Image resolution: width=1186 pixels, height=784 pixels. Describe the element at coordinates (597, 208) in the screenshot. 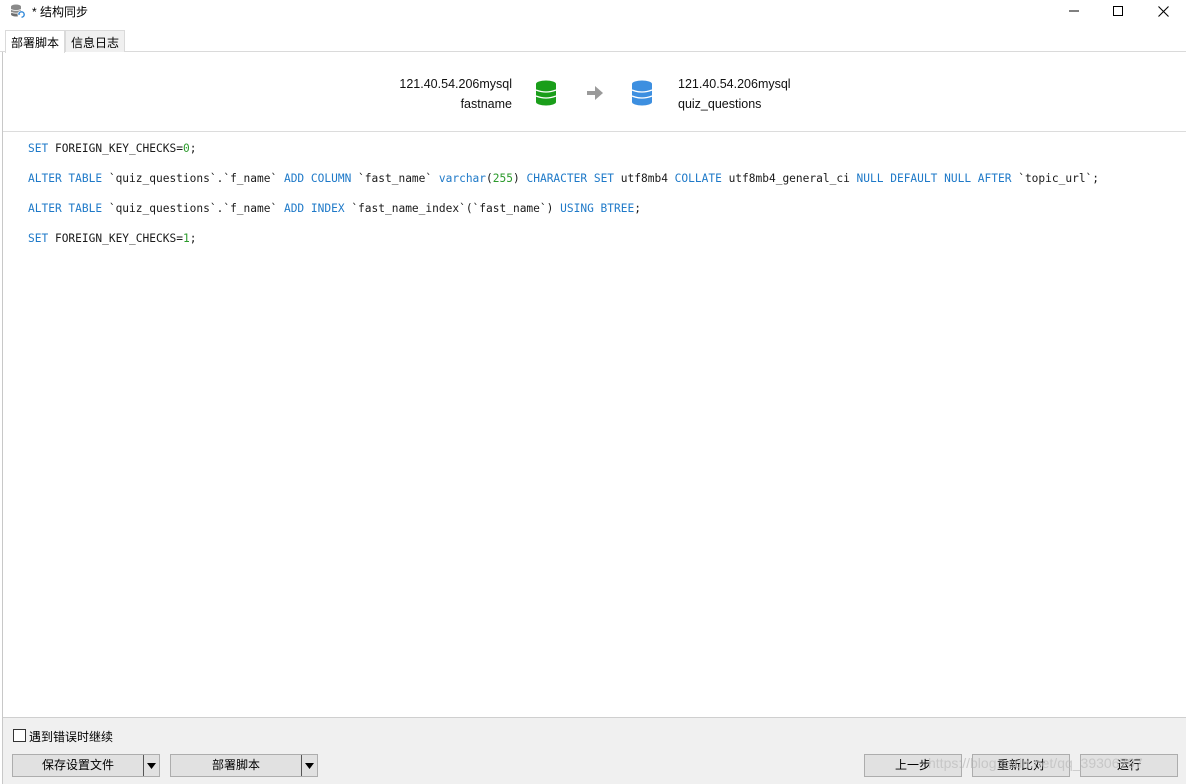

I see `sql-keyword: USING BTREE` at that location.